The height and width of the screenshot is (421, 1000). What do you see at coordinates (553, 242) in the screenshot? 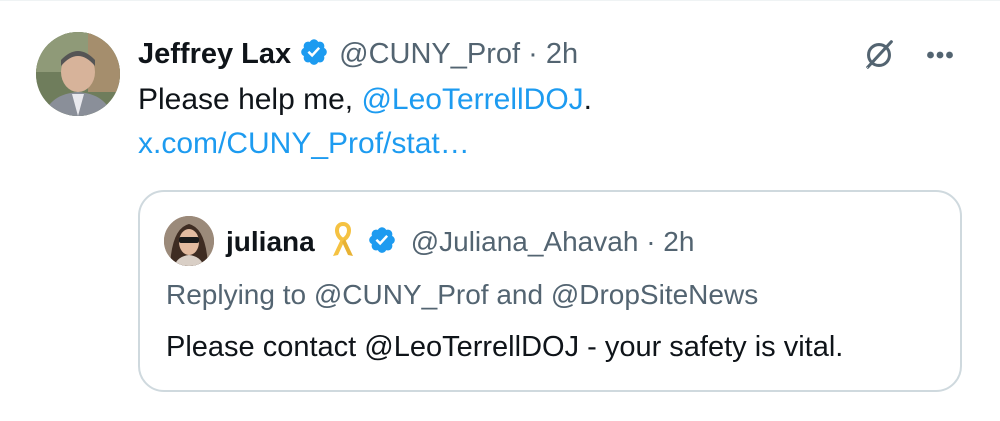
I see `quote-author-handle: @Juliana_Ahavah · 2h` at bounding box center [553, 242].